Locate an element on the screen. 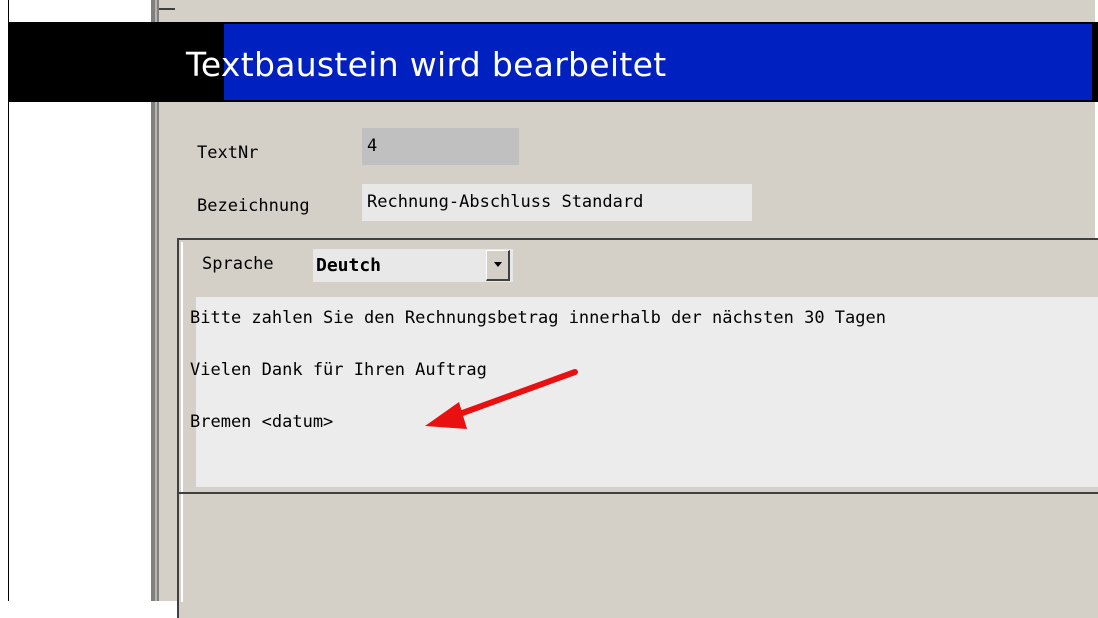  bezeichnung-field: Rechnung-Abschluss Standard is located at coordinates (557, 202).